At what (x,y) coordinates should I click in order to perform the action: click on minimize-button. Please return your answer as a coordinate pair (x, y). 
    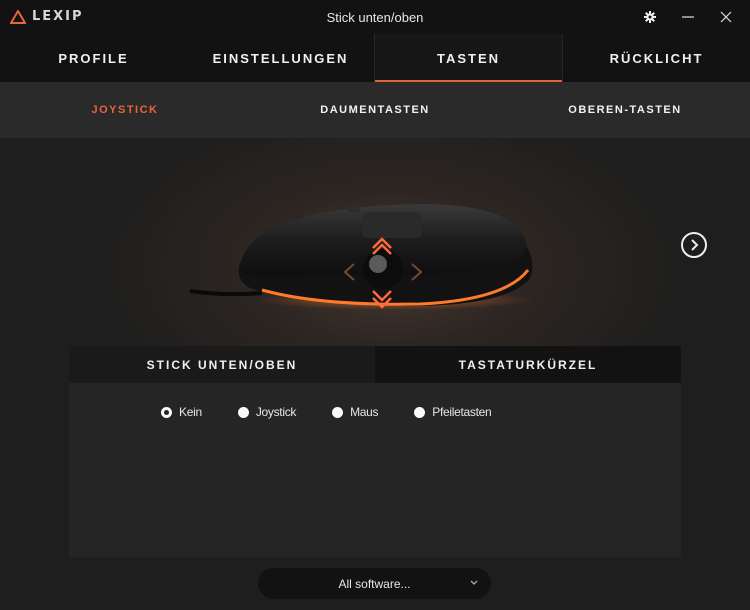
    Looking at the image, I should click on (688, 17).